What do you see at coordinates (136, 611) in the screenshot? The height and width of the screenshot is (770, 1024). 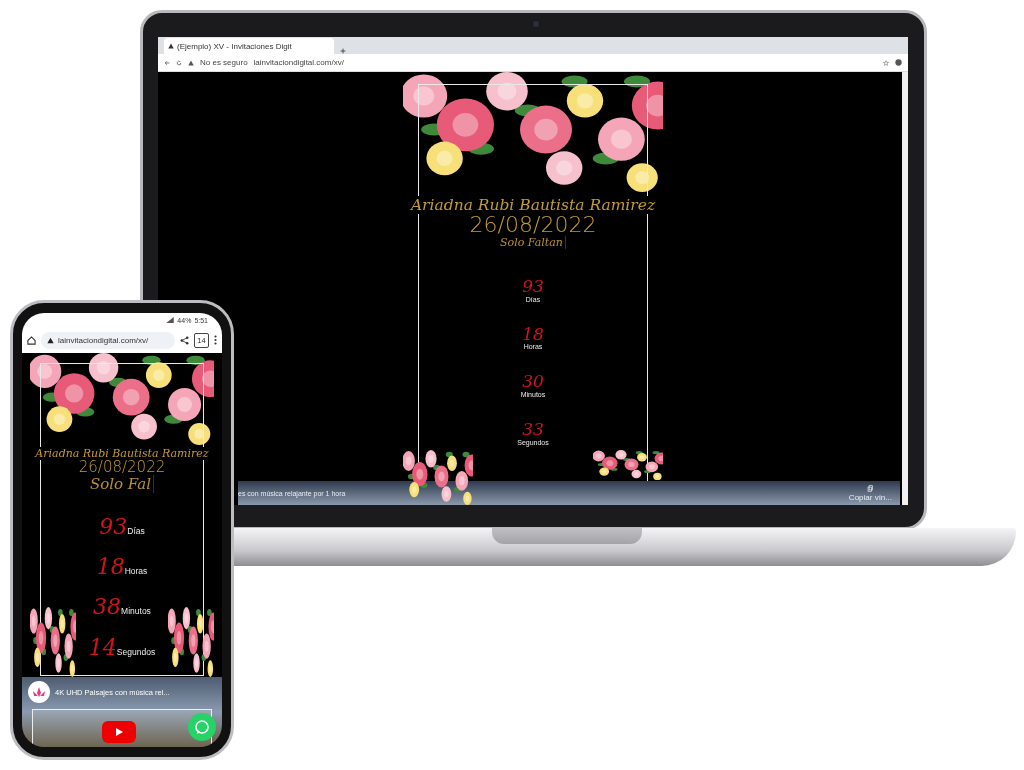 I see `countdown-unit: Minutos` at bounding box center [136, 611].